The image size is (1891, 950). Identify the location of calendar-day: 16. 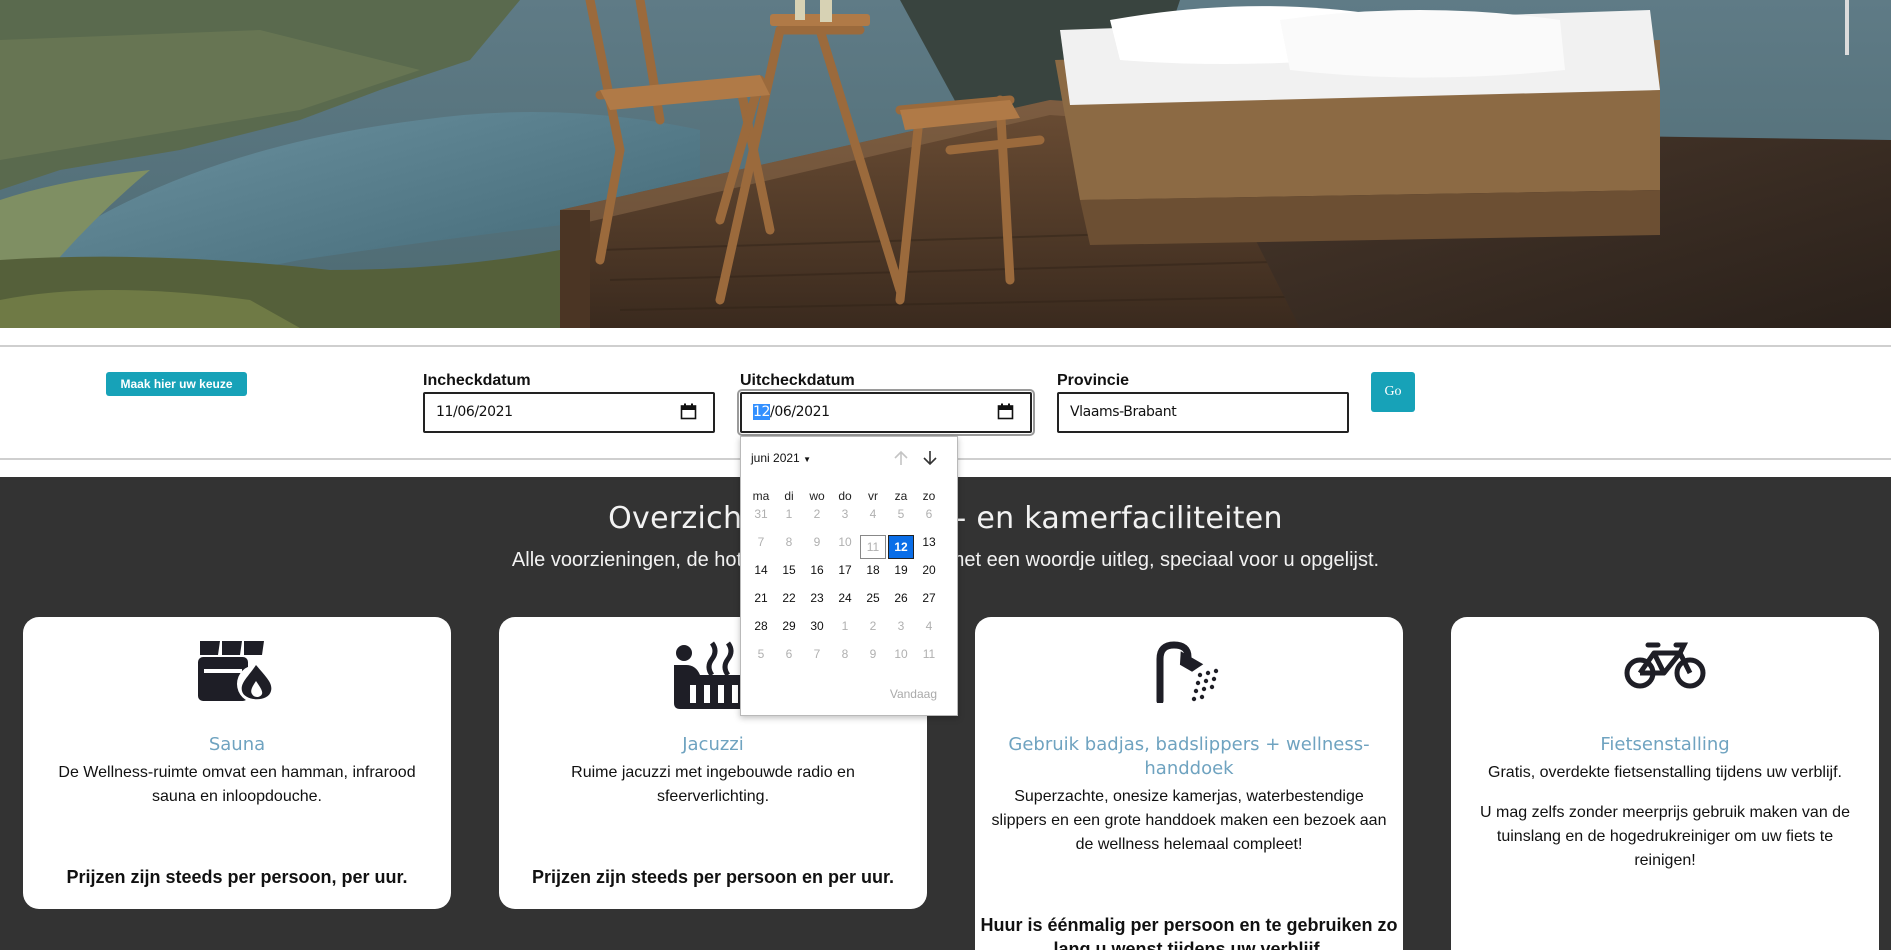
(817, 575).